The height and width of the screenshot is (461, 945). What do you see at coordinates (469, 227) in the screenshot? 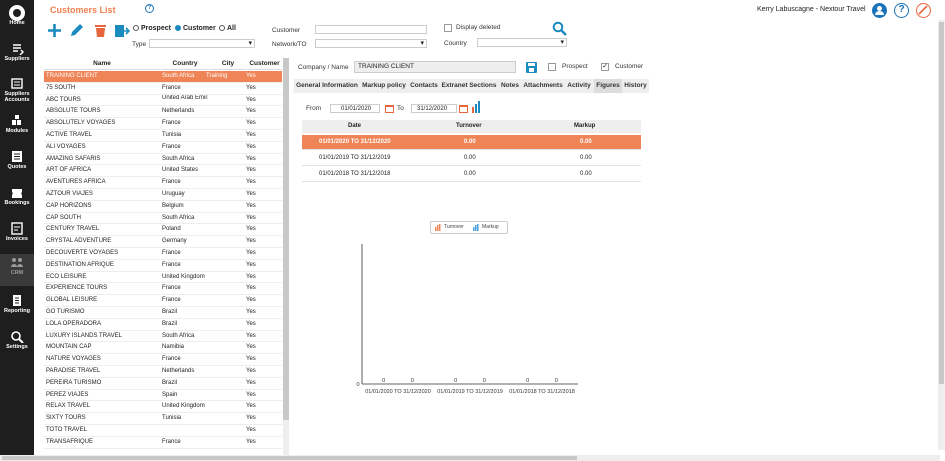
I see `chart-legend: Turnover Markup` at bounding box center [469, 227].